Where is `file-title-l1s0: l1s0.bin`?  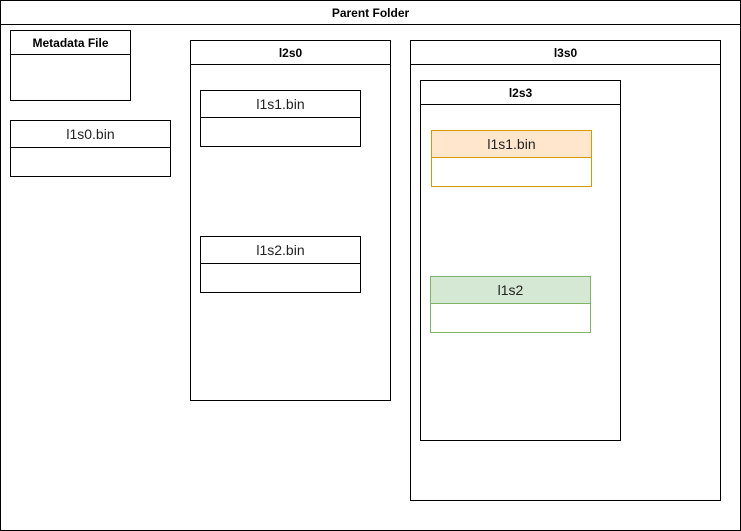
file-title-l1s0: l1s0.bin is located at coordinates (90, 134).